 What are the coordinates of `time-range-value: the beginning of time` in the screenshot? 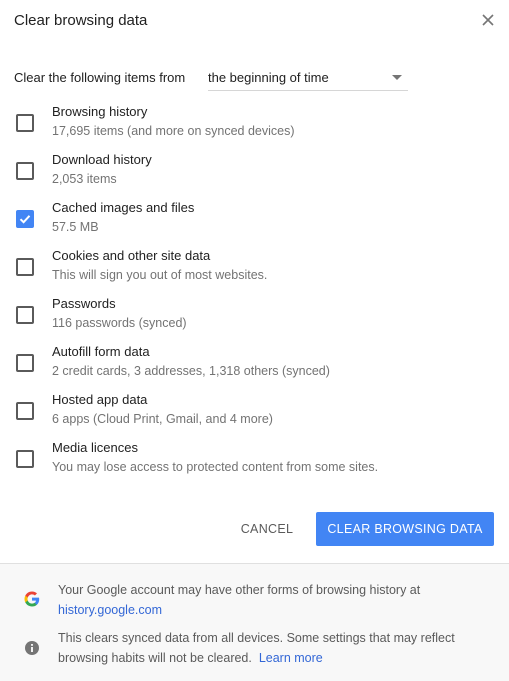 It's located at (268, 77).